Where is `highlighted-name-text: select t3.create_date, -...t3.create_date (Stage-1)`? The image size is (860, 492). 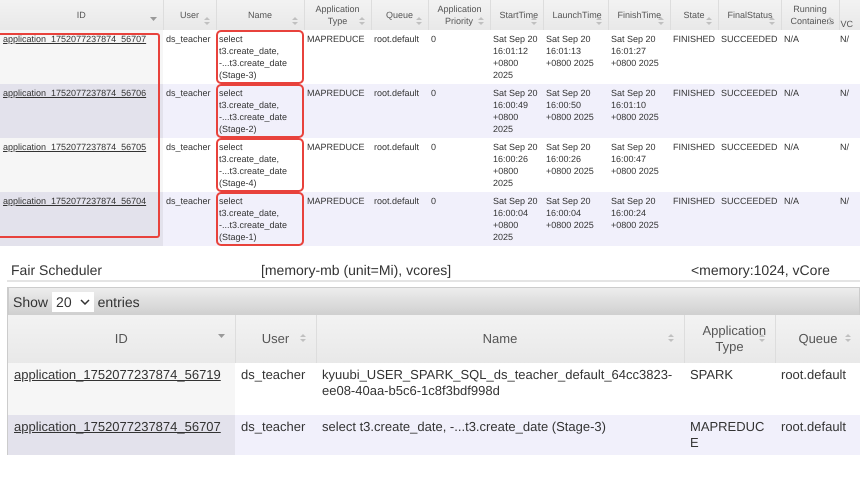
highlighted-name-text: select t3.create_date, -...t3.create_date (Stage-1) is located at coordinates (260, 219).